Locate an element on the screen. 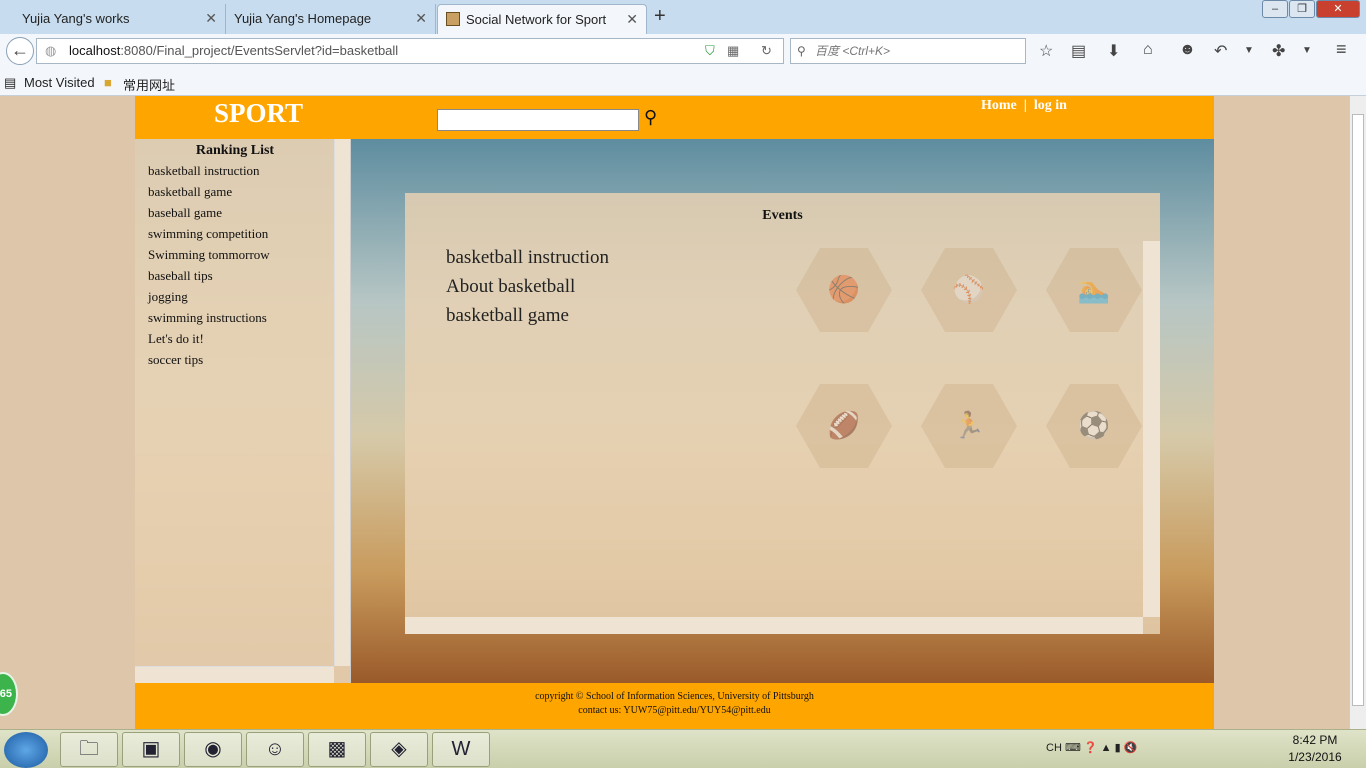  football-icon: 🏈 is located at coordinates (844, 426).